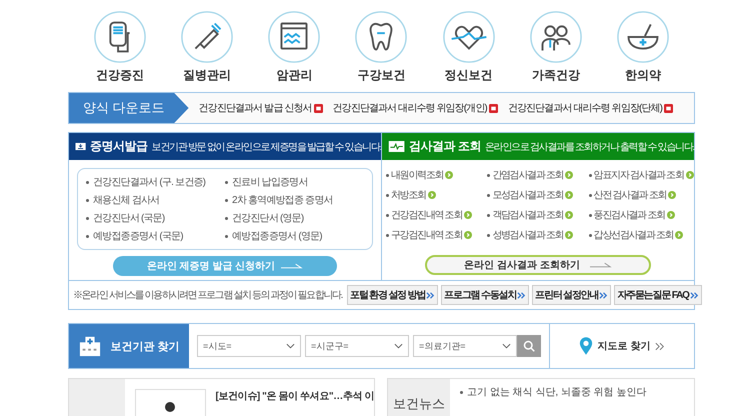 The height and width of the screenshot is (416, 743). Describe the element at coordinates (119, 146) in the screenshot. I see `panel-title: 증명서발급` at that location.